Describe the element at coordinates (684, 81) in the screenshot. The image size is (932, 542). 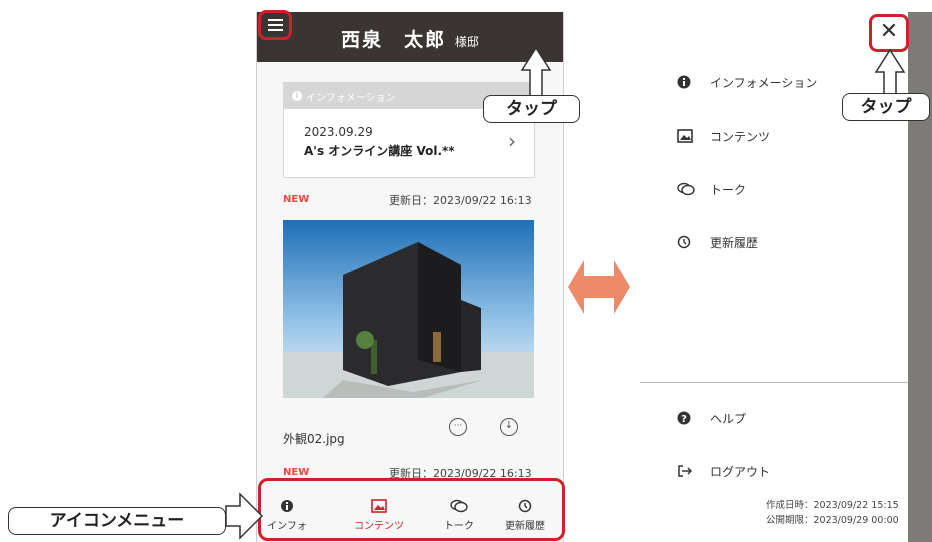
I see `info-icon` at that location.